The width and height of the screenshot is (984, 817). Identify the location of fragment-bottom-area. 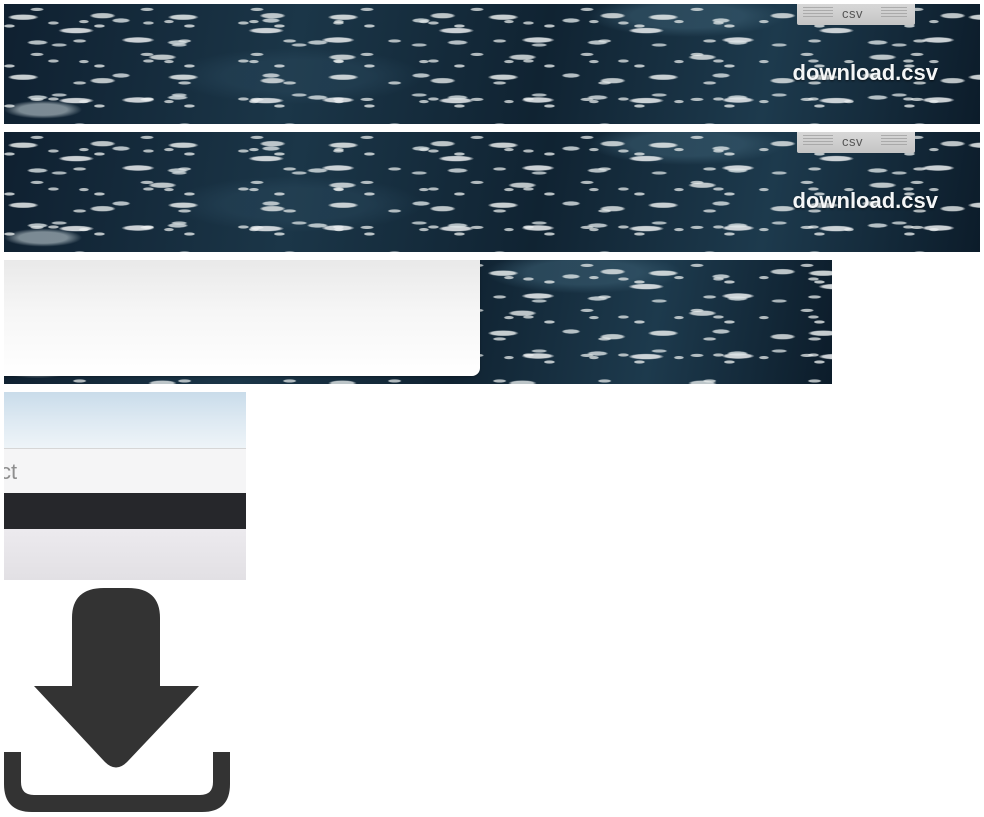
(125, 554).